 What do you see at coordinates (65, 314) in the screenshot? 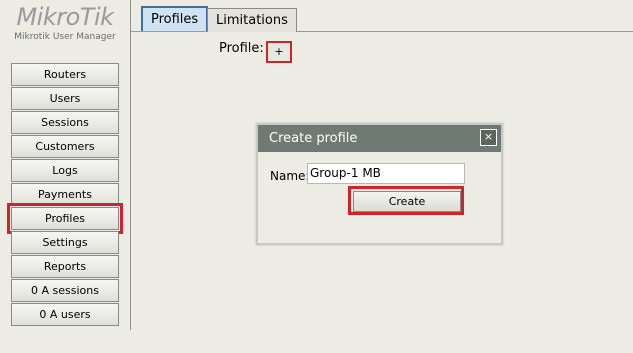
I see `sidebar-item-active-users: 0 A users` at bounding box center [65, 314].